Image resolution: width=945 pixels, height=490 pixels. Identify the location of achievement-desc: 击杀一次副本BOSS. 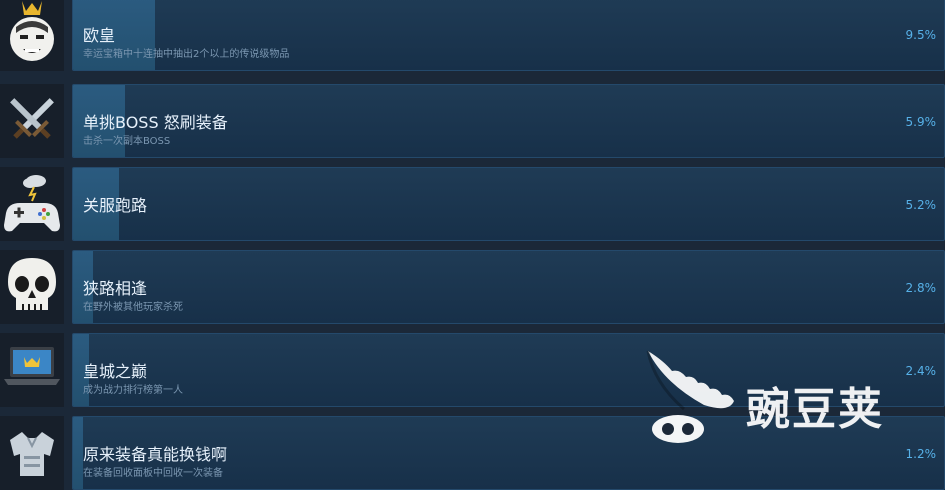
(127, 141).